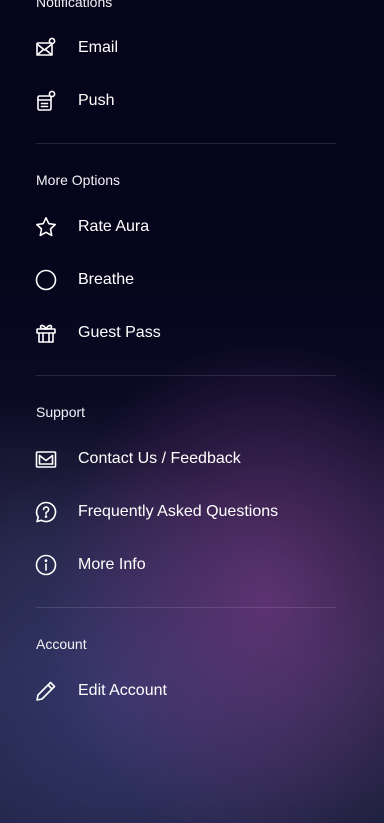  I want to click on menu-item-contact-us: Contact Us / Feedback, so click(188, 459).